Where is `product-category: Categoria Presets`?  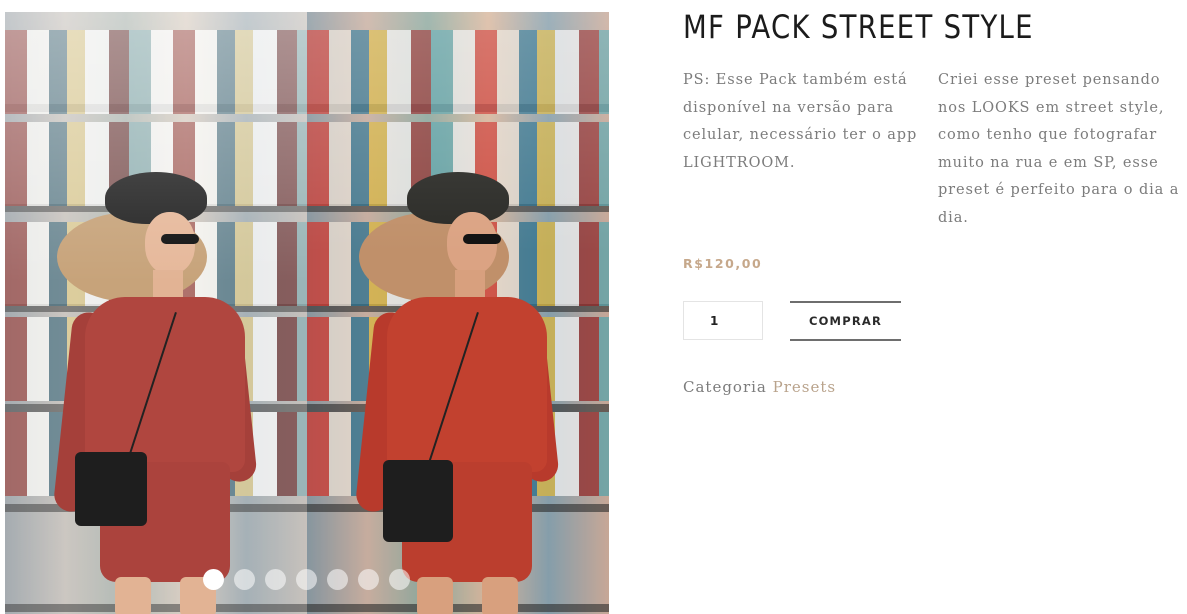
product-category: Categoria Presets is located at coordinates (759, 387).